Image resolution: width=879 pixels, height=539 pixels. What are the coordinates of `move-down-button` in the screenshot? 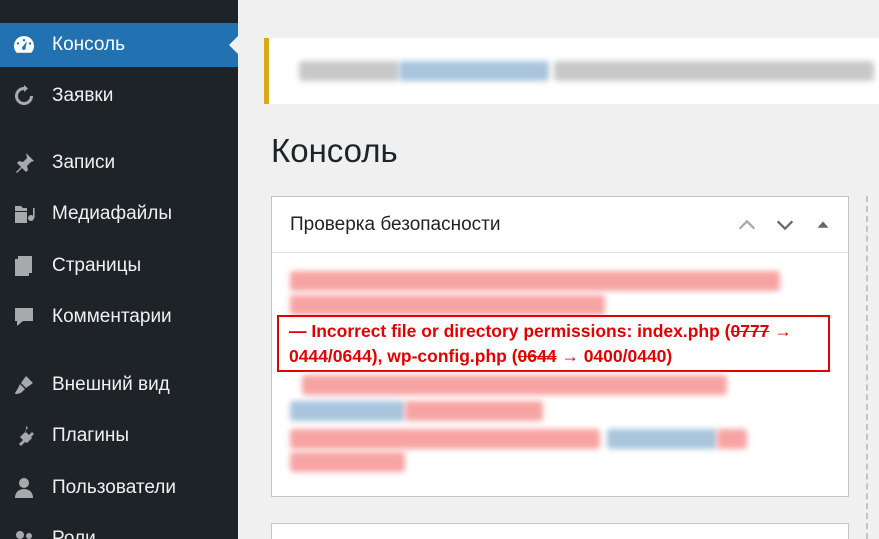 It's located at (785, 225).